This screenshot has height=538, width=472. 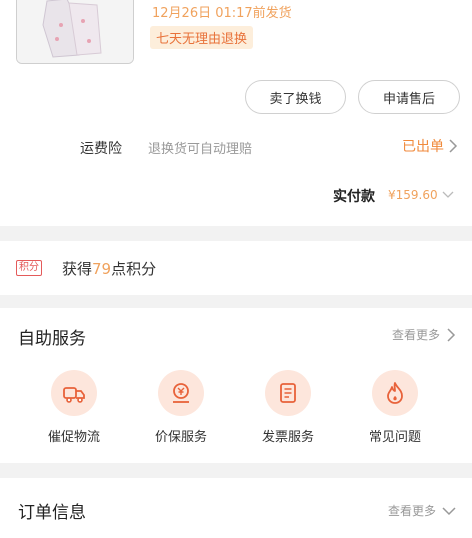 What do you see at coordinates (354, 197) in the screenshot?
I see `payment-label: 实付款` at bounding box center [354, 197].